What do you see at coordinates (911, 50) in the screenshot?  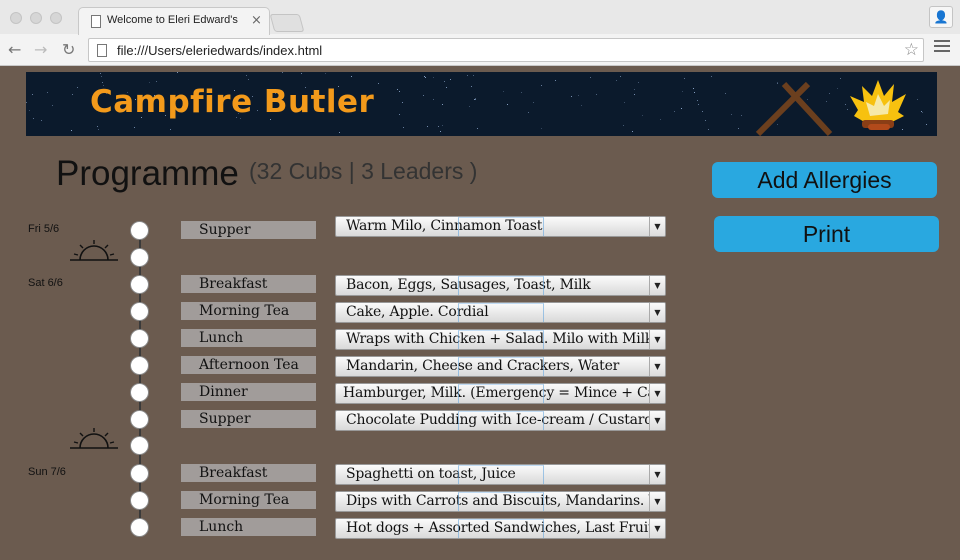 I see `bookmark-star-icon: ☆` at bounding box center [911, 50].